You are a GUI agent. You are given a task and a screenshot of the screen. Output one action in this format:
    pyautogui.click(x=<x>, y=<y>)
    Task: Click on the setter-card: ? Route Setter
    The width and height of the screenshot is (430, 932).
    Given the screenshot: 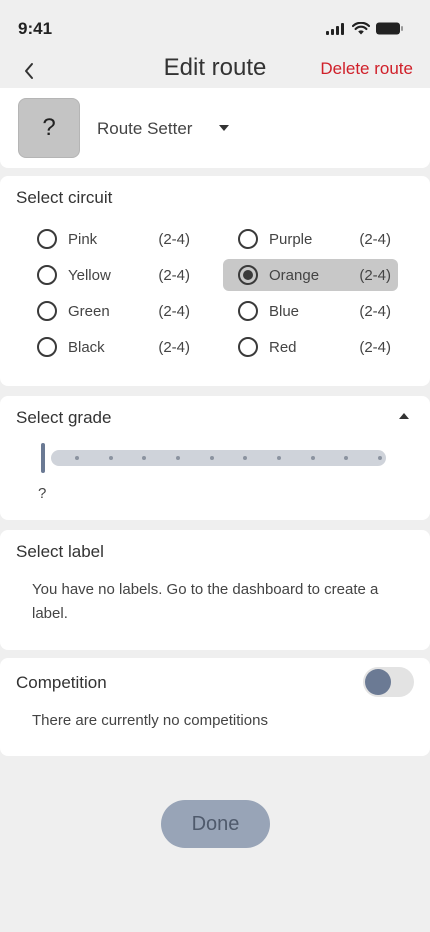 What is the action you would take?
    pyautogui.click(x=215, y=128)
    